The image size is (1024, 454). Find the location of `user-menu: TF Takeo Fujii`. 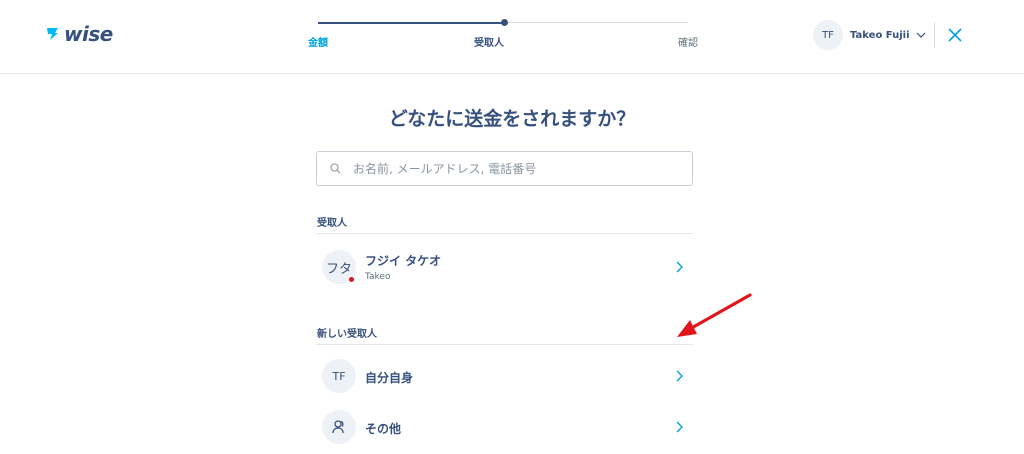

user-menu: TF Takeo Fujii is located at coordinates (869, 35).